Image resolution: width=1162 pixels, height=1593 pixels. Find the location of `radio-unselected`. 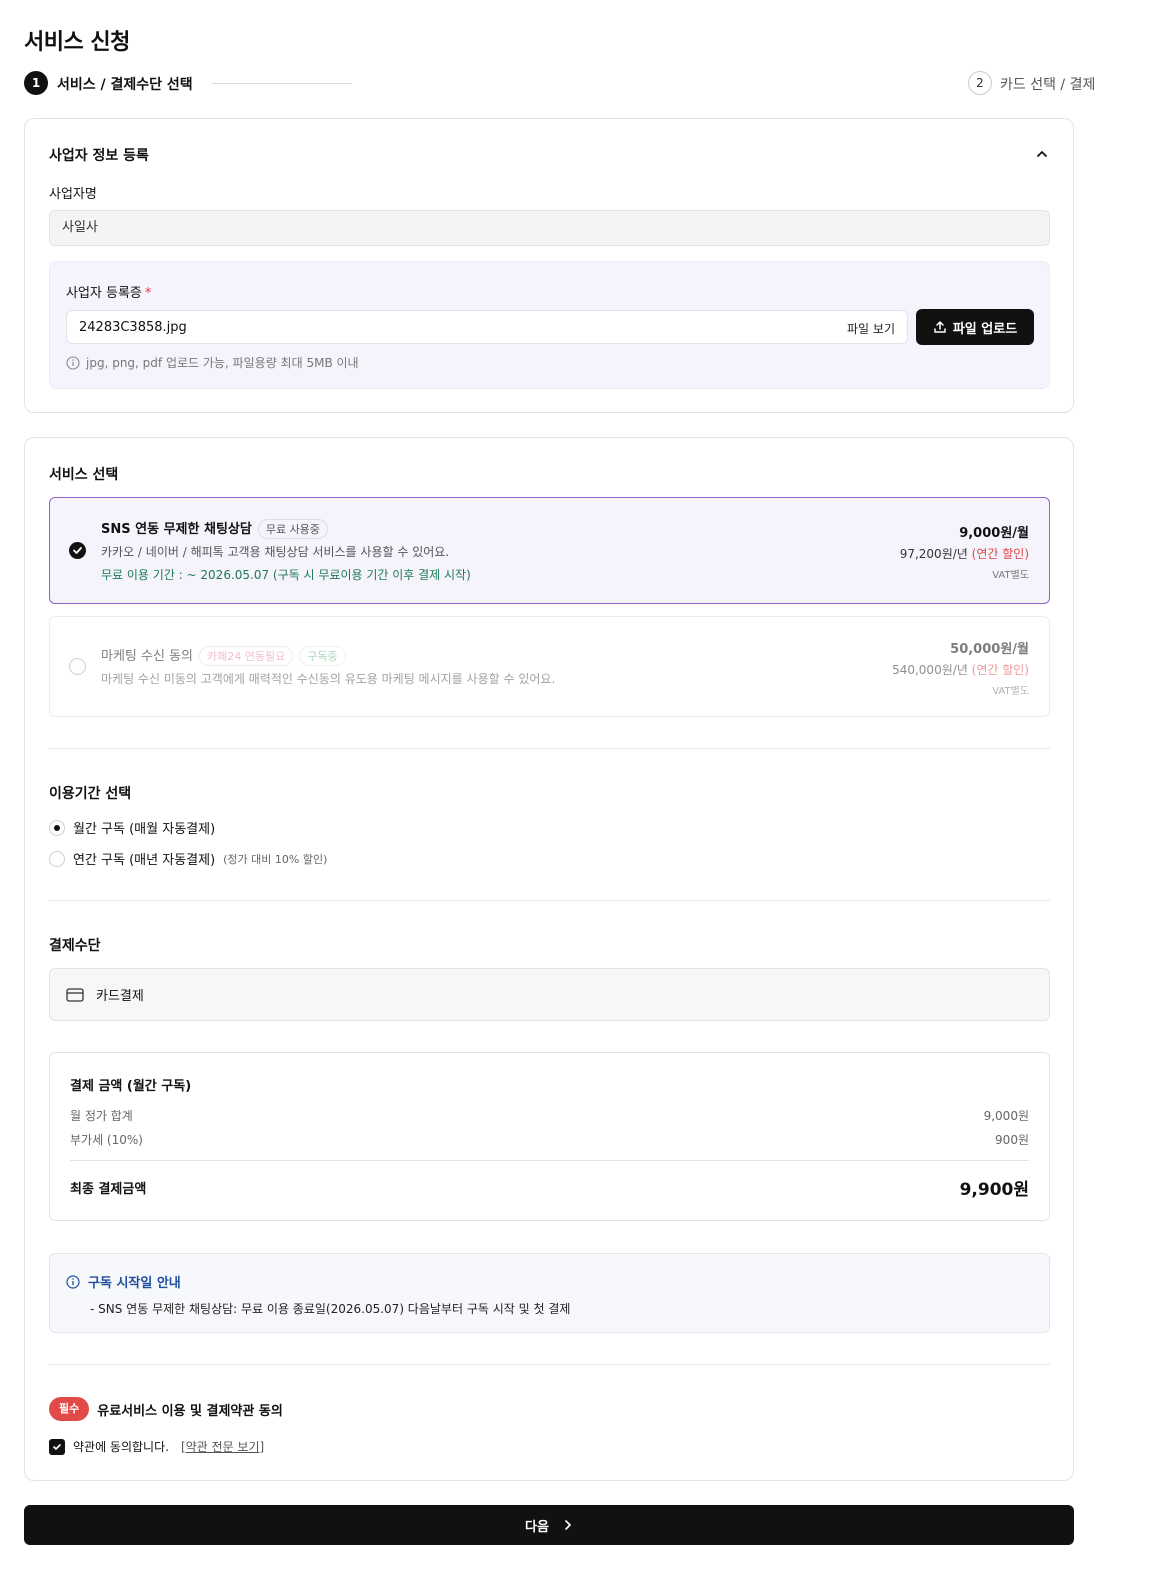

radio-unselected is located at coordinates (57, 858).